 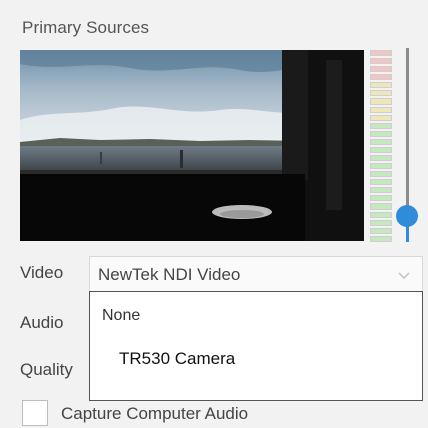 I want to click on dropdown-option-tr530-camera: TR530 Camera, so click(x=256, y=356).